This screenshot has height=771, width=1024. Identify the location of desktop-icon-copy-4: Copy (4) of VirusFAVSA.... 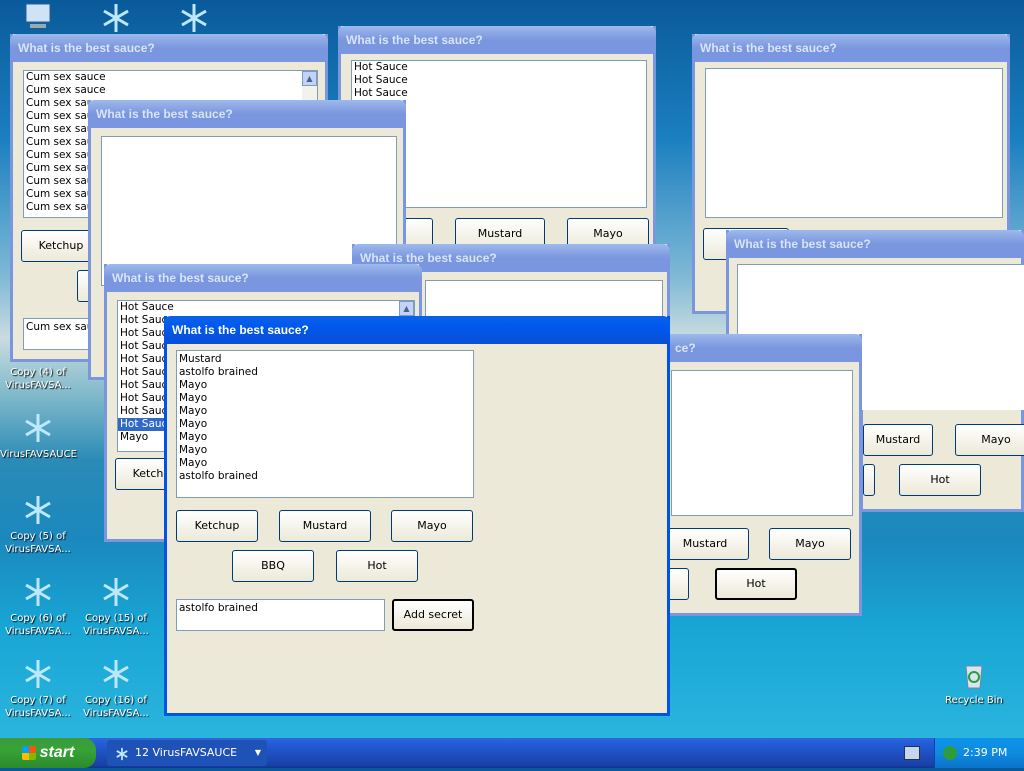
(38, 379).